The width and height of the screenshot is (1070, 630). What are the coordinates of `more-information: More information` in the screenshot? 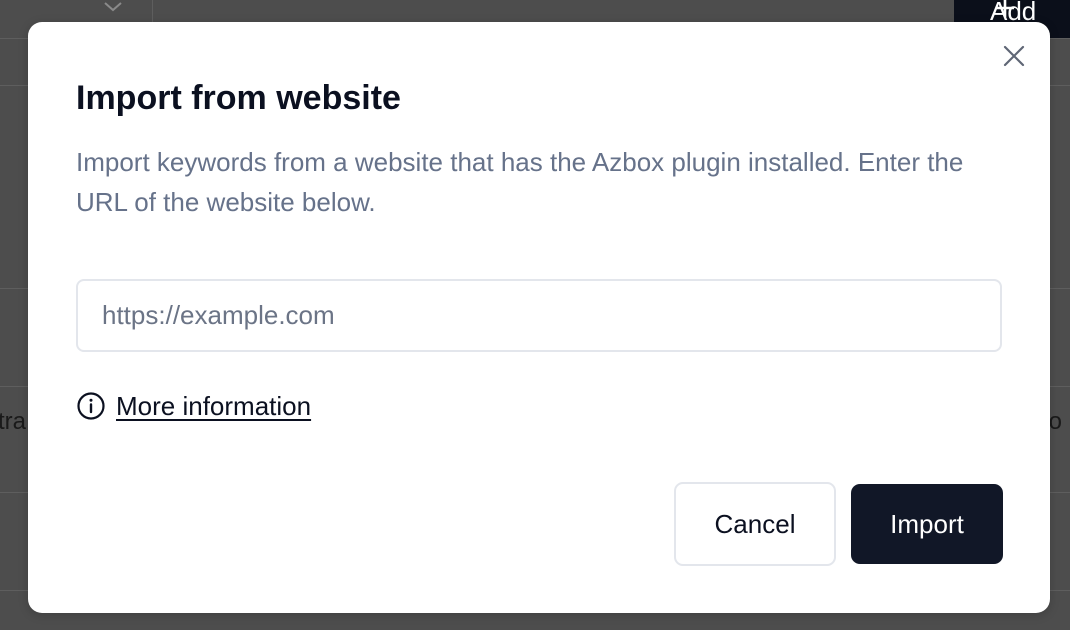 It's located at (193, 406).